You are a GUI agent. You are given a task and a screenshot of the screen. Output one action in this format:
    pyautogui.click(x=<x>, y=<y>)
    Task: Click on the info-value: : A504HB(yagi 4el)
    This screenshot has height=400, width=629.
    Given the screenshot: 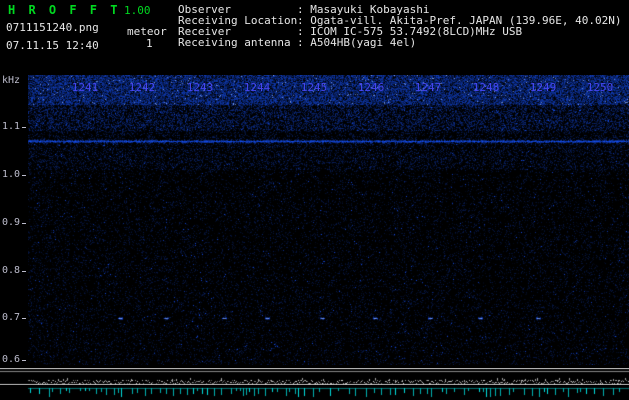 What is the action you would take?
    pyautogui.click(x=357, y=42)
    